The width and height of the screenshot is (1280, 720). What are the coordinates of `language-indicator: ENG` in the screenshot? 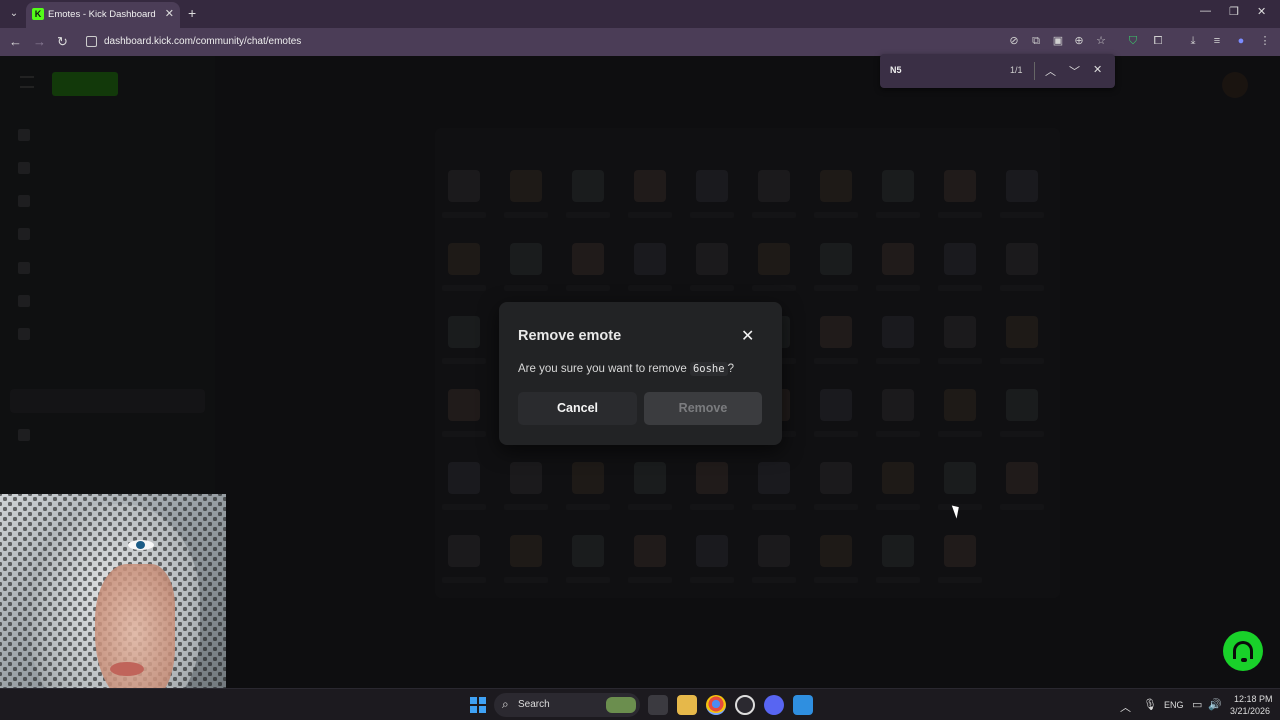 It's located at (1174, 705).